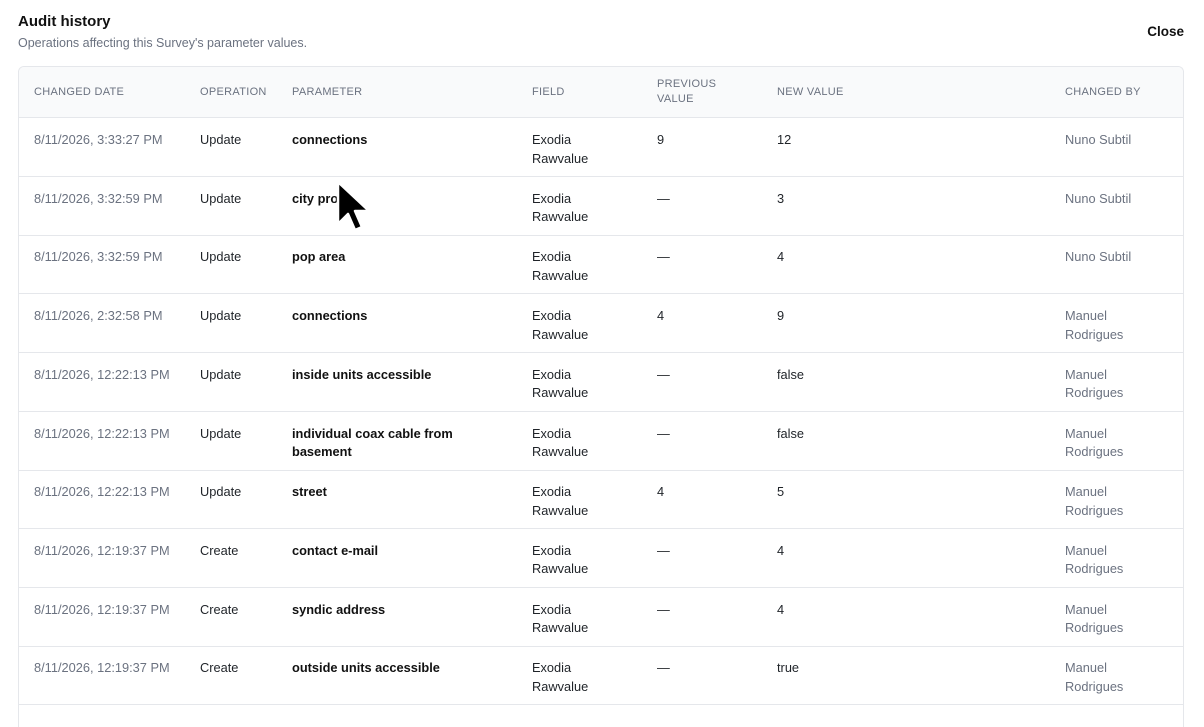 Image resolution: width=1204 pixels, height=727 pixels. What do you see at coordinates (810, 92) in the screenshot?
I see `header-new-value: NEW VALUE` at bounding box center [810, 92].